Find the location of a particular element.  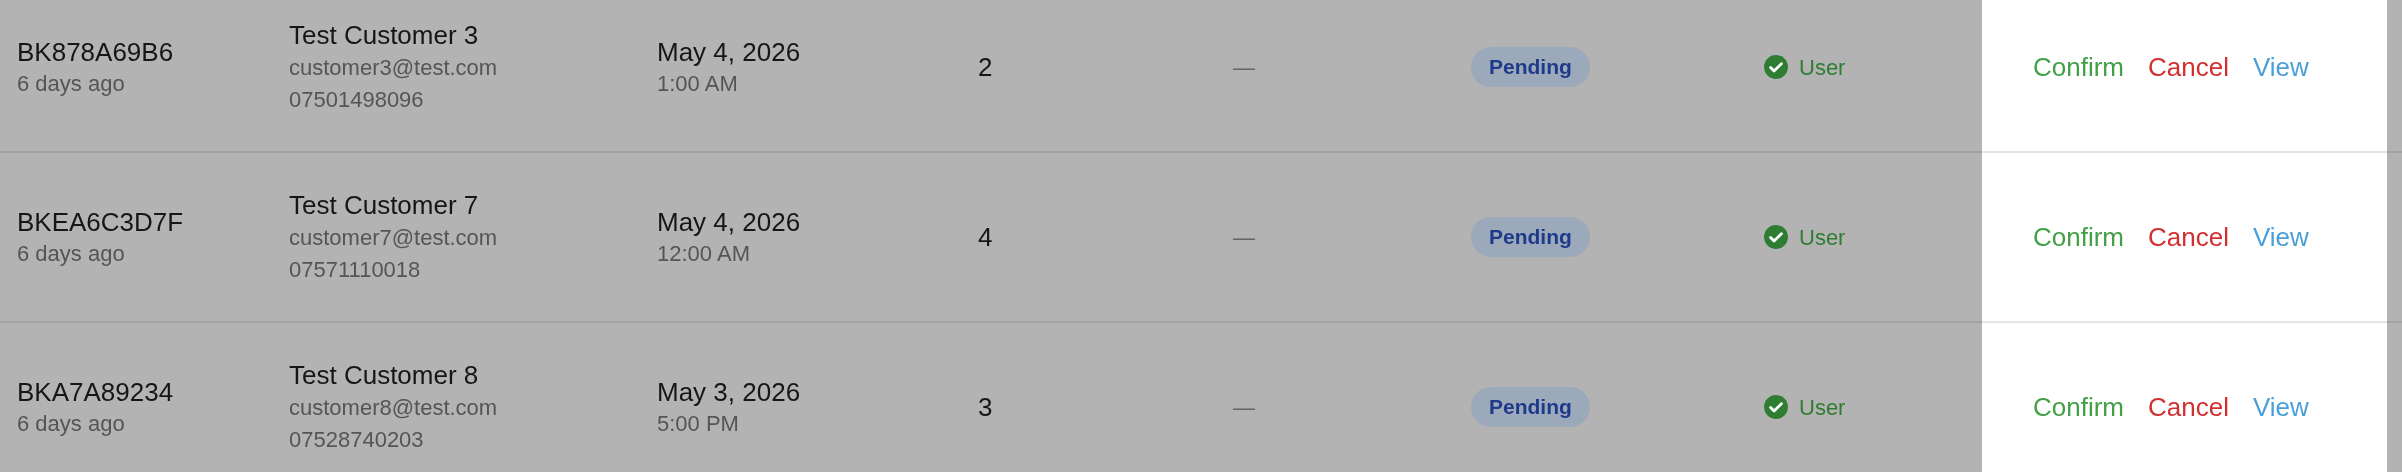

guest-count: 3 is located at coordinates (985, 406).